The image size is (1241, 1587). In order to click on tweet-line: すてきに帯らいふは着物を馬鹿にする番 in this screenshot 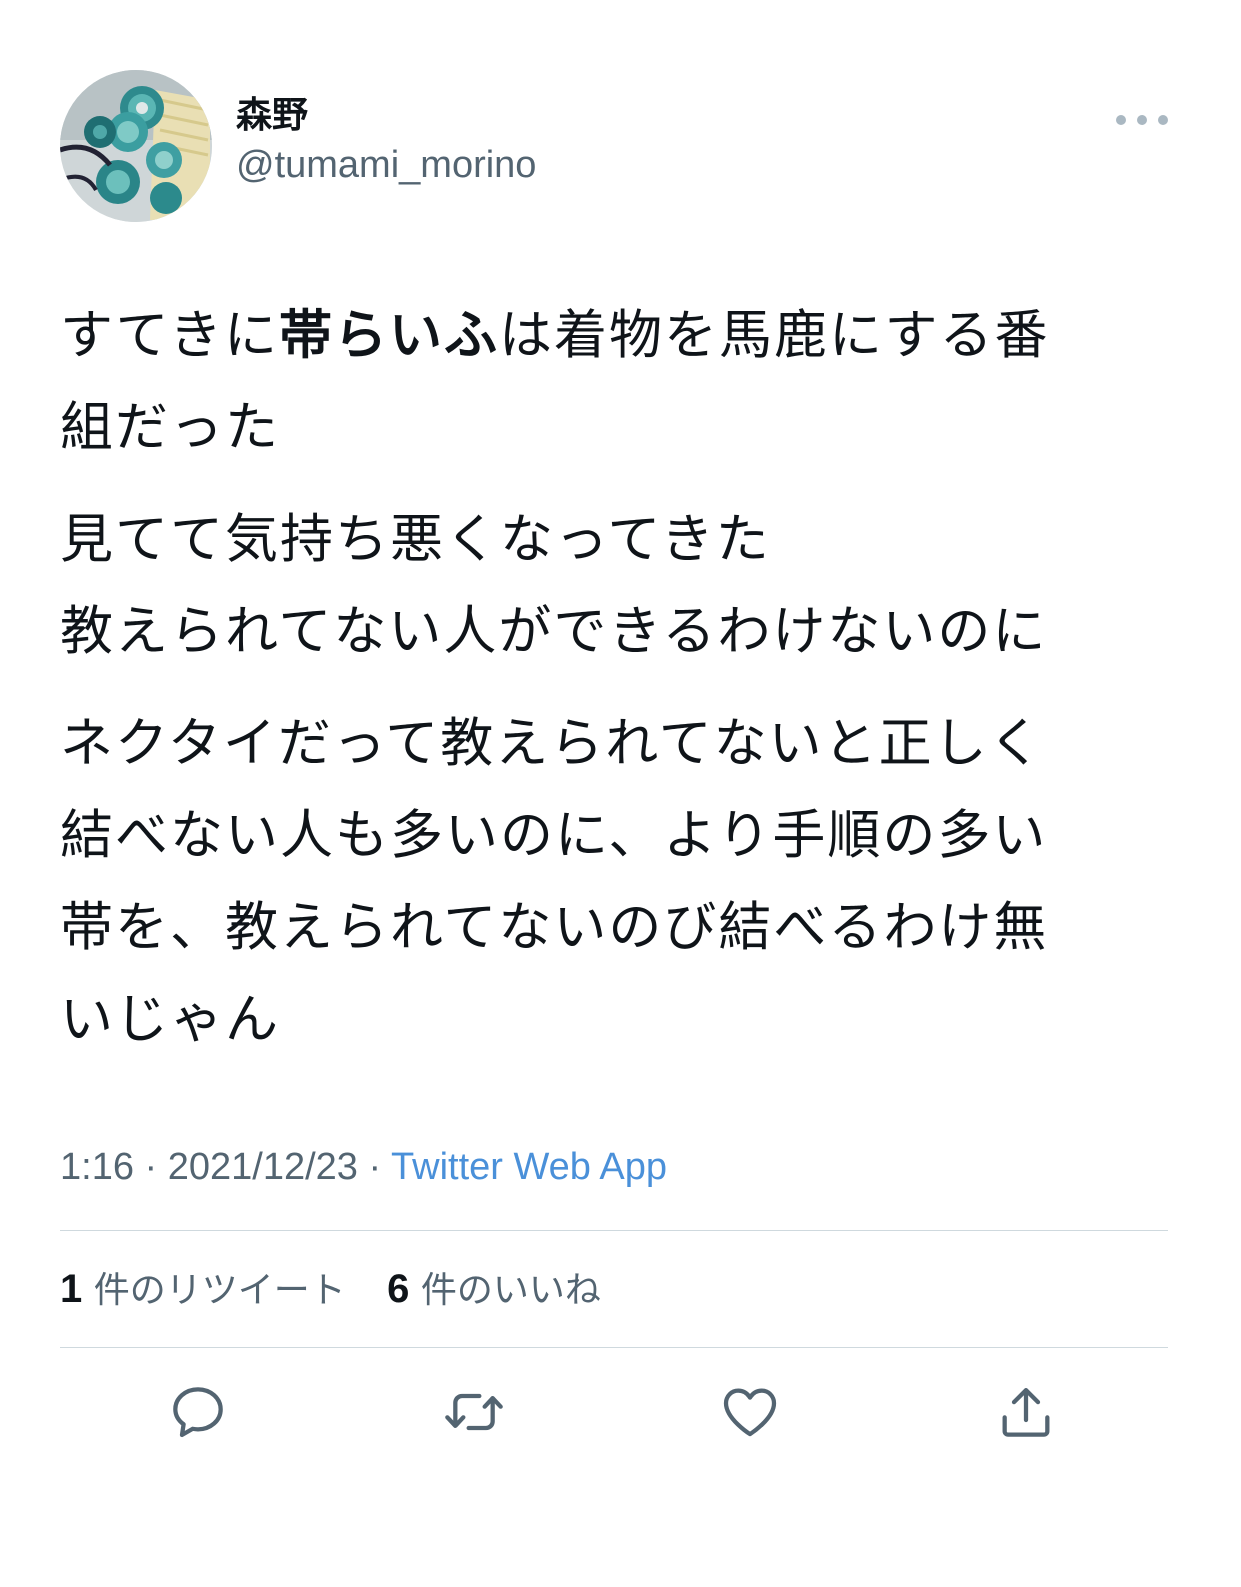, I will do `click(620, 336)`.